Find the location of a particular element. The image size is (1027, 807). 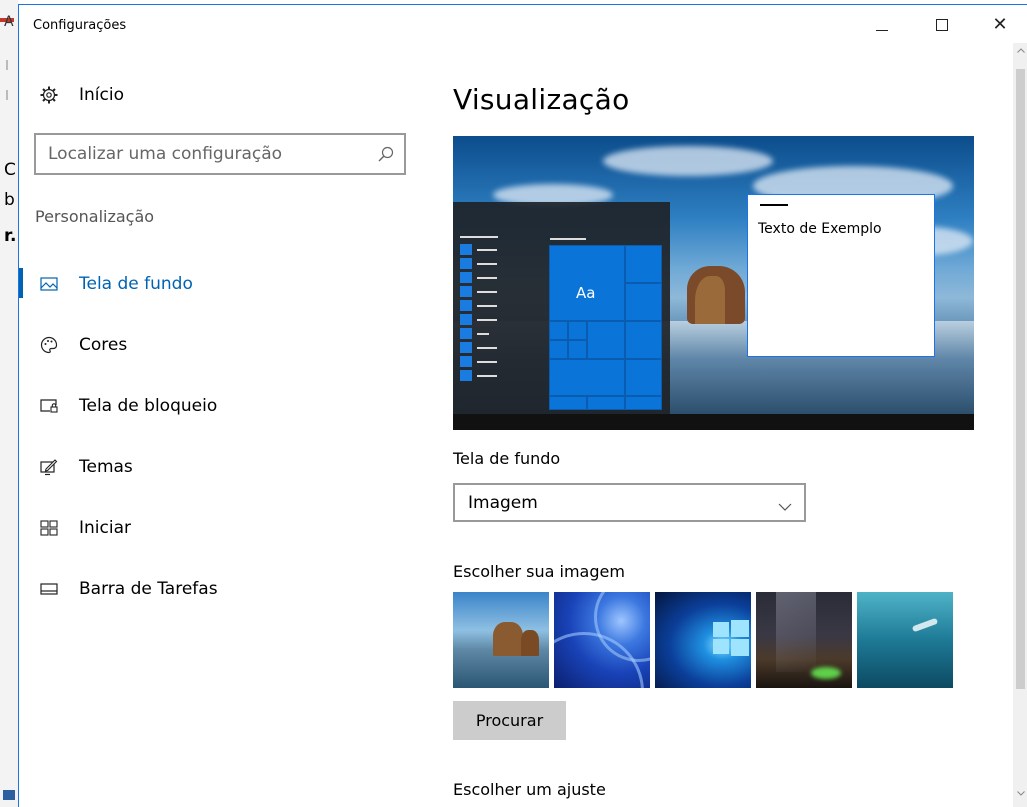

title-bar: Configurações ✕ is located at coordinates (523, 24).